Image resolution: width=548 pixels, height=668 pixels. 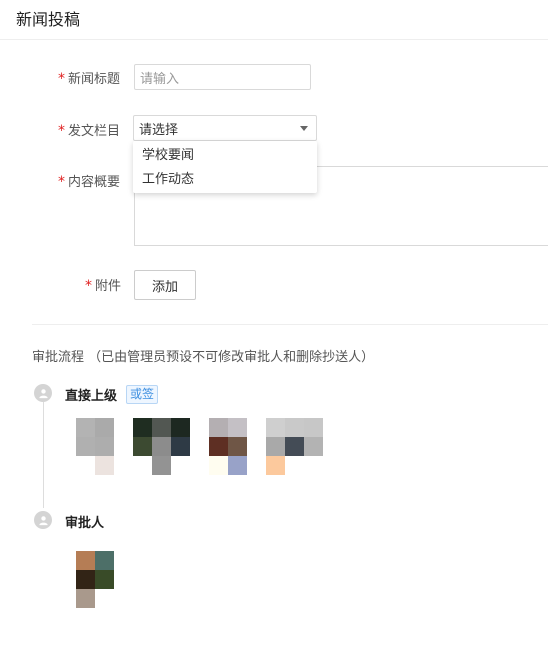 I want to click on column-dropdown: 学校要闻 工作动态, so click(x=225, y=167).